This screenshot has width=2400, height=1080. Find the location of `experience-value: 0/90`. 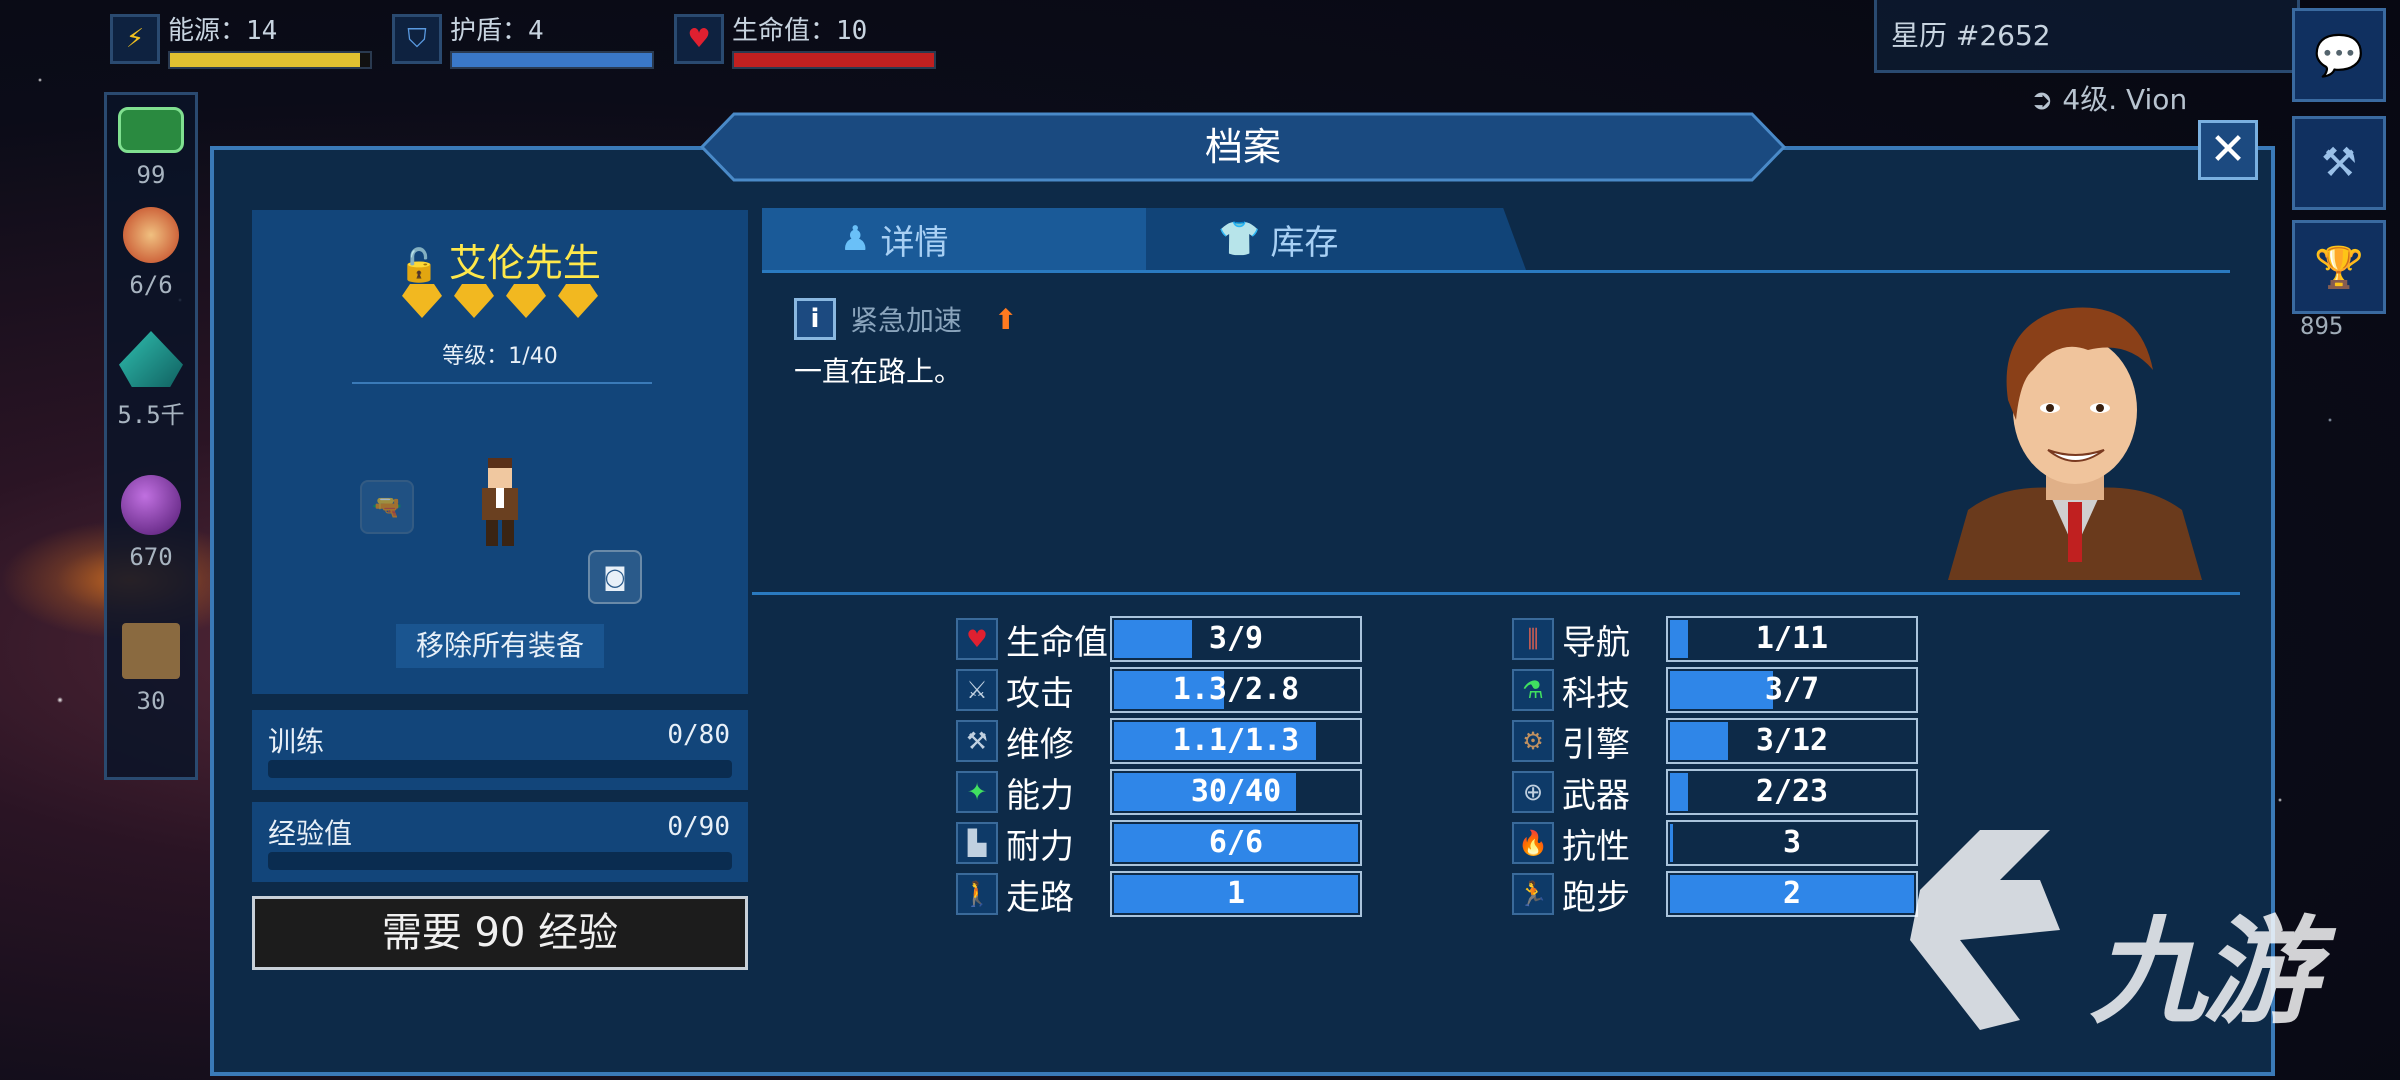

experience-value: 0/90 is located at coordinates (698, 827).